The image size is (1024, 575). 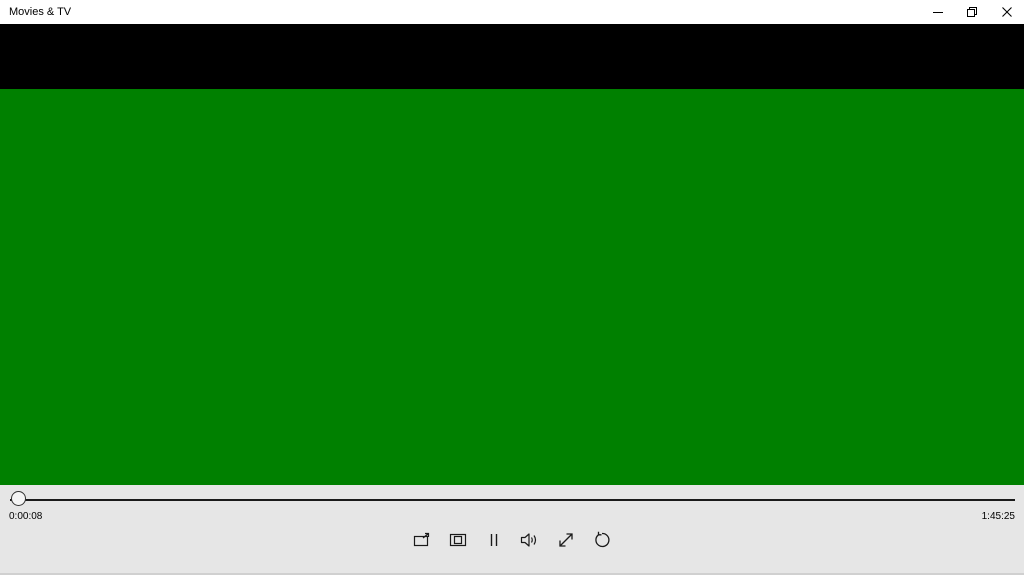 What do you see at coordinates (26, 516) in the screenshot?
I see `time-elapsed: 0:00:08` at bounding box center [26, 516].